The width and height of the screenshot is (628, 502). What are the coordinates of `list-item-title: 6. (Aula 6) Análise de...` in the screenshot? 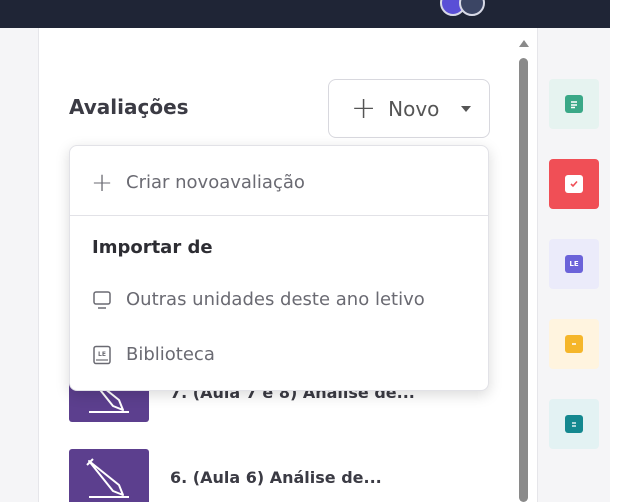 It's located at (276, 477).